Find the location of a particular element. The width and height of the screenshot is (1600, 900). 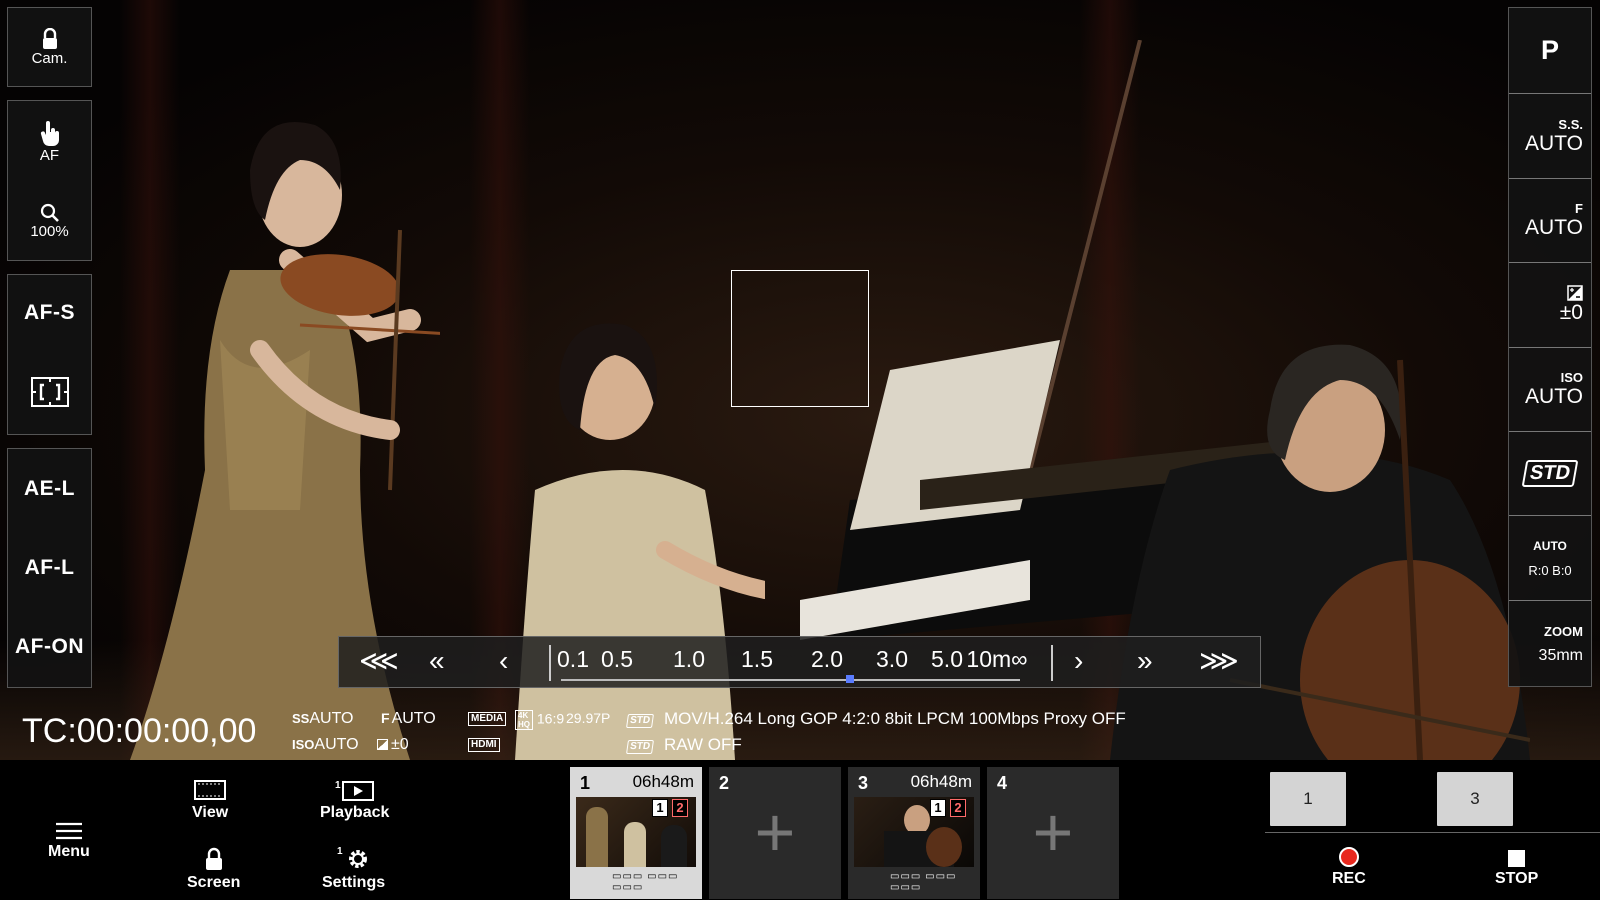

focus-far-small-button: › is located at coordinates (1078, 661).